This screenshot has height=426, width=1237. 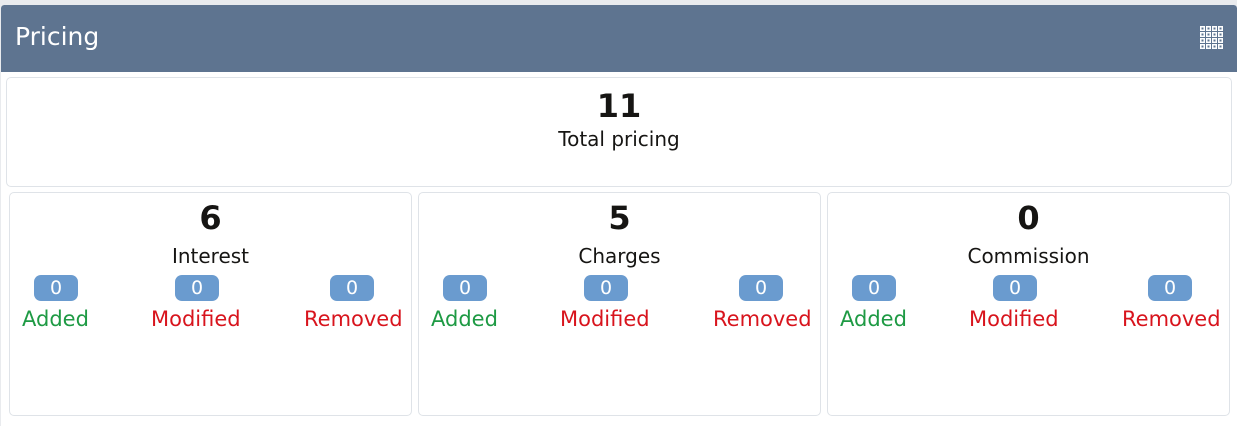 What do you see at coordinates (353, 319) in the screenshot?
I see `interest-removed-label: Removed` at bounding box center [353, 319].